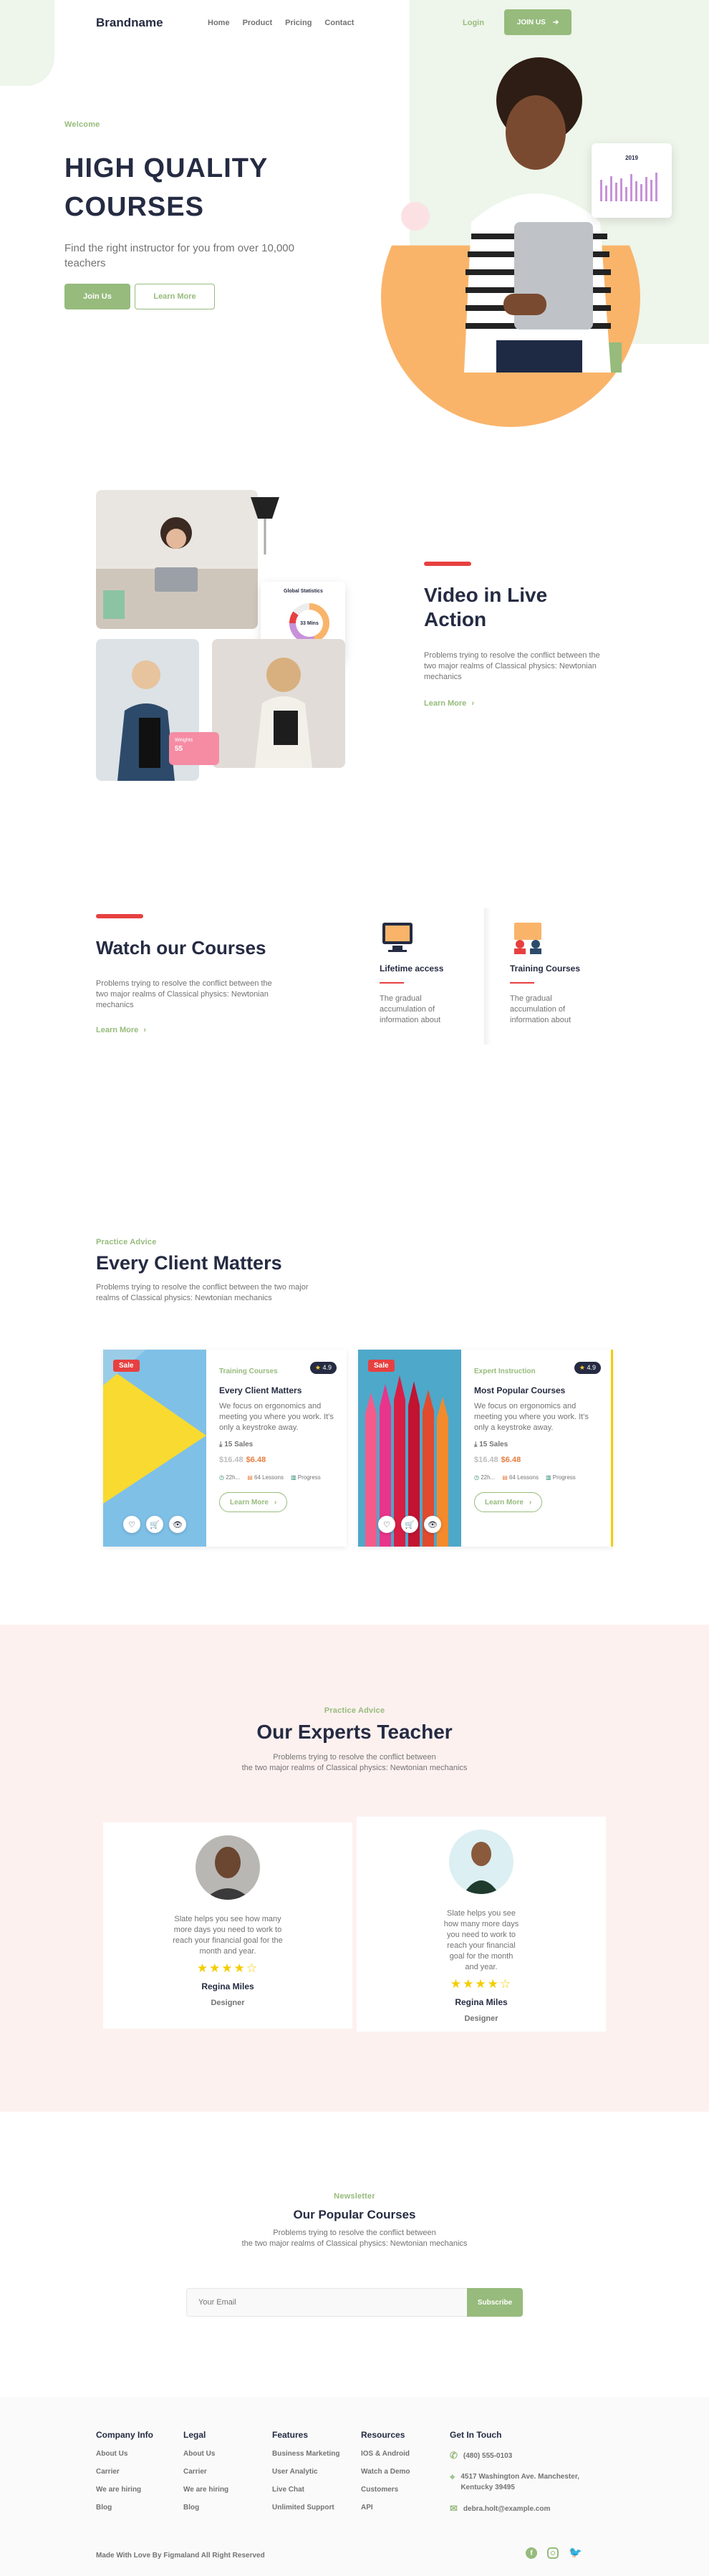 The image size is (709, 2576). Describe the element at coordinates (82, 124) in the screenshot. I see `hero-eyebrow: Welcome` at that location.